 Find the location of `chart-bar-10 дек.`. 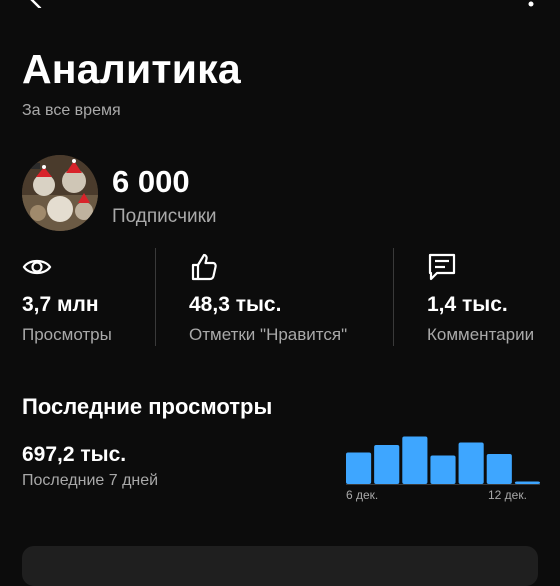

chart-bar-10 дек. is located at coordinates (471, 463).